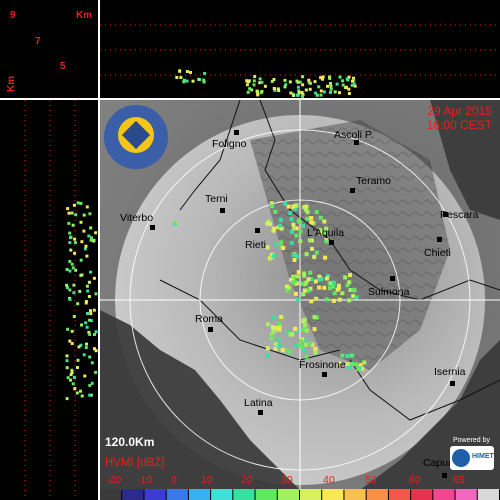 The image size is (500, 500). I want to click on city-label-chieti: Chieti, so click(437, 253).